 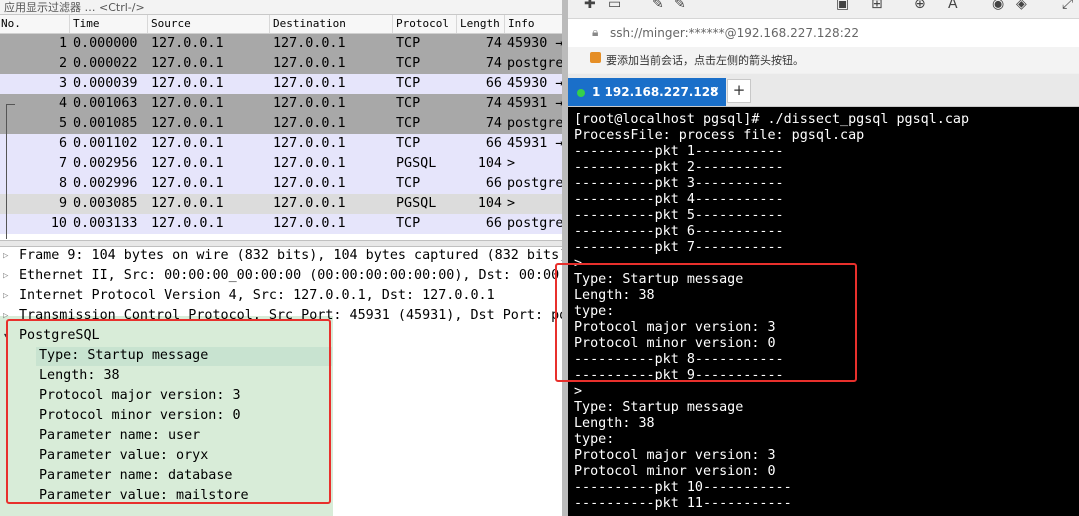 What do you see at coordinates (11, 23) in the screenshot?
I see `column-no: No.` at bounding box center [11, 23].